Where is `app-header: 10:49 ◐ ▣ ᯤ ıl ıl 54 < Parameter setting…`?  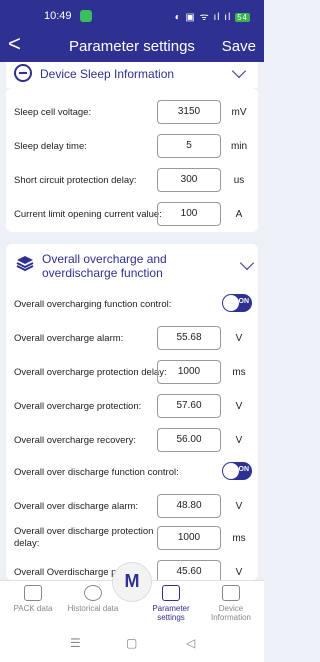 app-header: 10:49 ◐ ▣ ᯤ ıl ıl 54 < Parameter setting… is located at coordinates (132, 31).